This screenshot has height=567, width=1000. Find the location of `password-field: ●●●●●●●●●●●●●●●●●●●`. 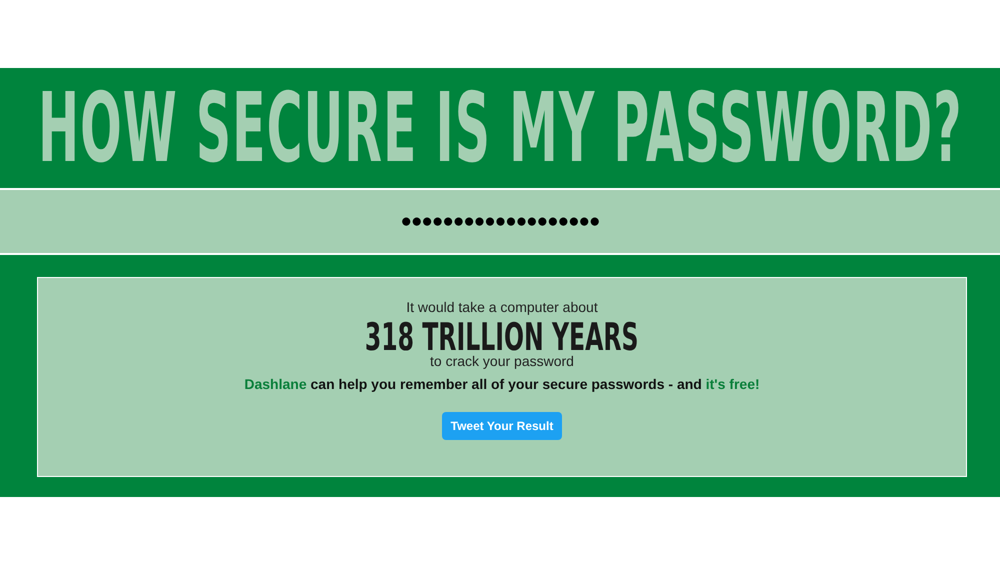

password-field: ●●●●●●●●●●●●●●●●●●● is located at coordinates (500, 221).